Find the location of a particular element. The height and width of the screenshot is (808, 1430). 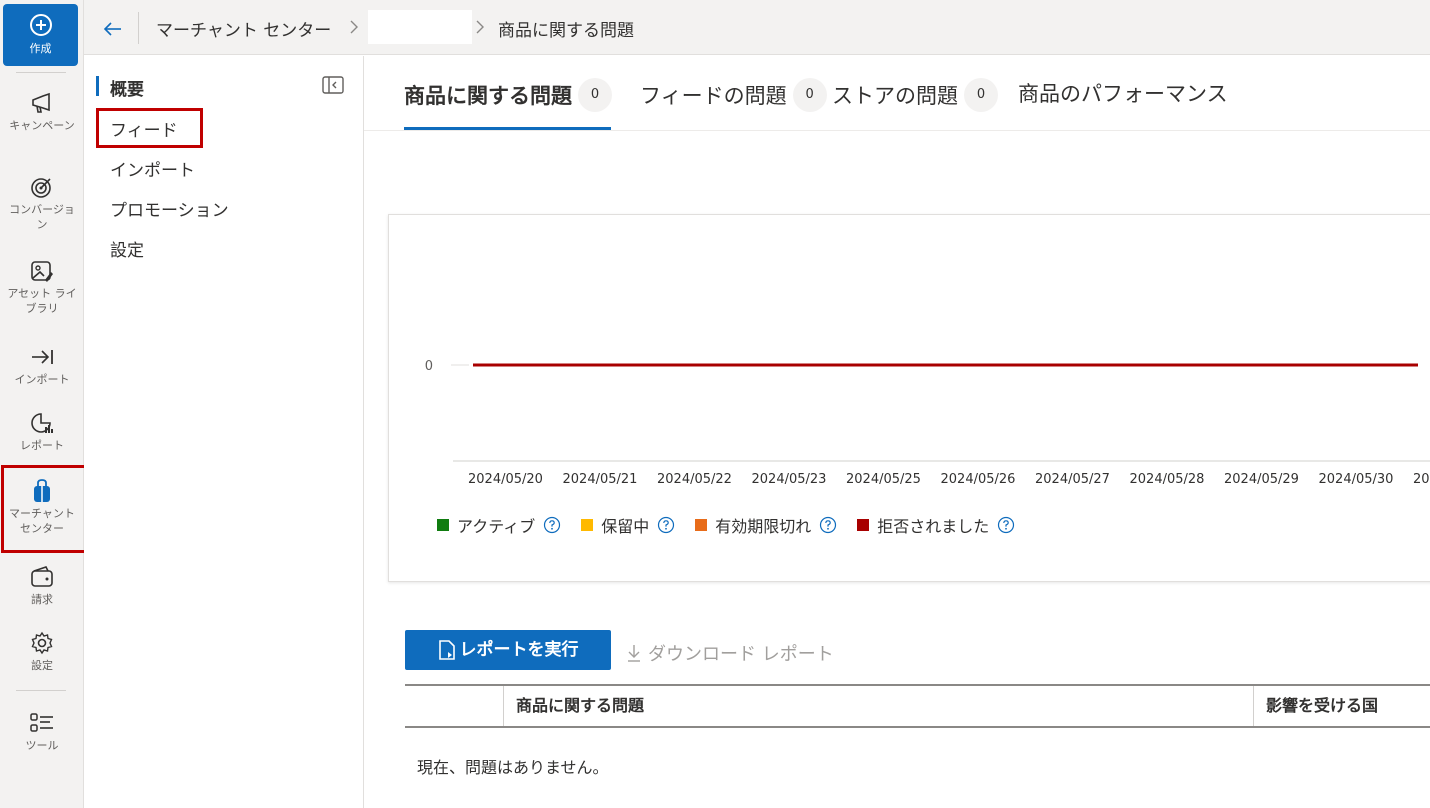

tab-product-issues: 商品に関する問題 0 is located at coordinates (508, 98).